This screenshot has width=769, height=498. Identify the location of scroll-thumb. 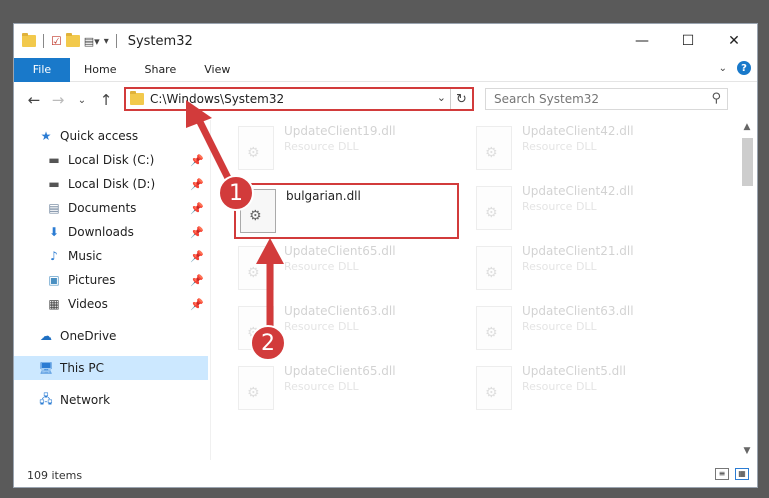
(747, 162).